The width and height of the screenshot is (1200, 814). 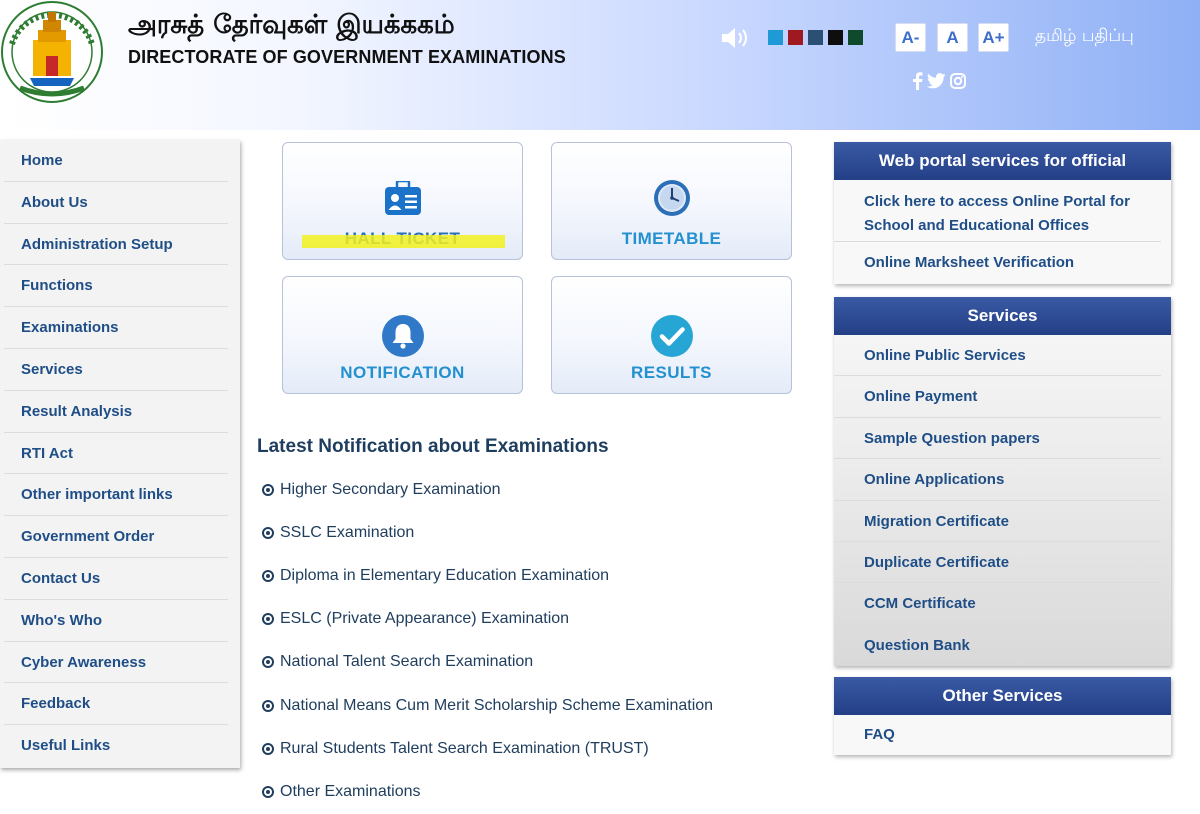 What do you see at coordinates (116, 537) in the screenshot?
I see `sidebar-item-government-order: Government Order` at bounding box center [116, 537].